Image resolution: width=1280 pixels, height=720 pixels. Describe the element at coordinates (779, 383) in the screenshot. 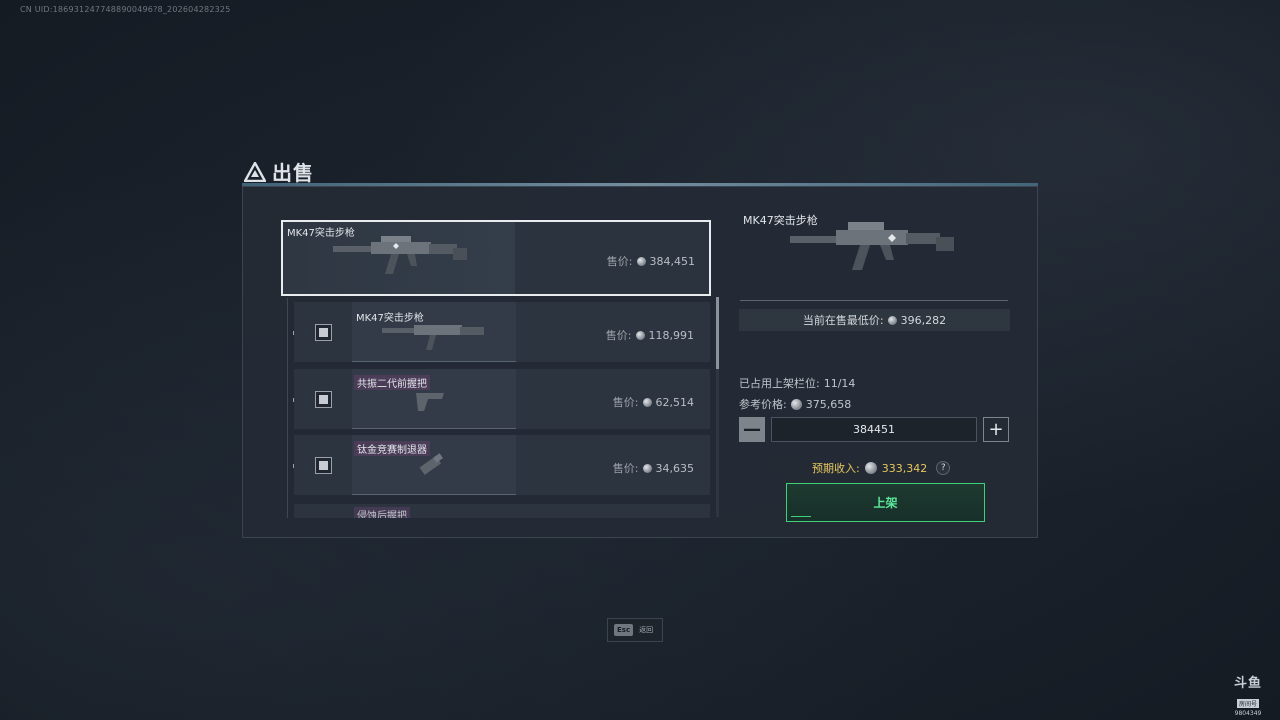

I see `slots-label: 已占用上架栏位:` at that location.